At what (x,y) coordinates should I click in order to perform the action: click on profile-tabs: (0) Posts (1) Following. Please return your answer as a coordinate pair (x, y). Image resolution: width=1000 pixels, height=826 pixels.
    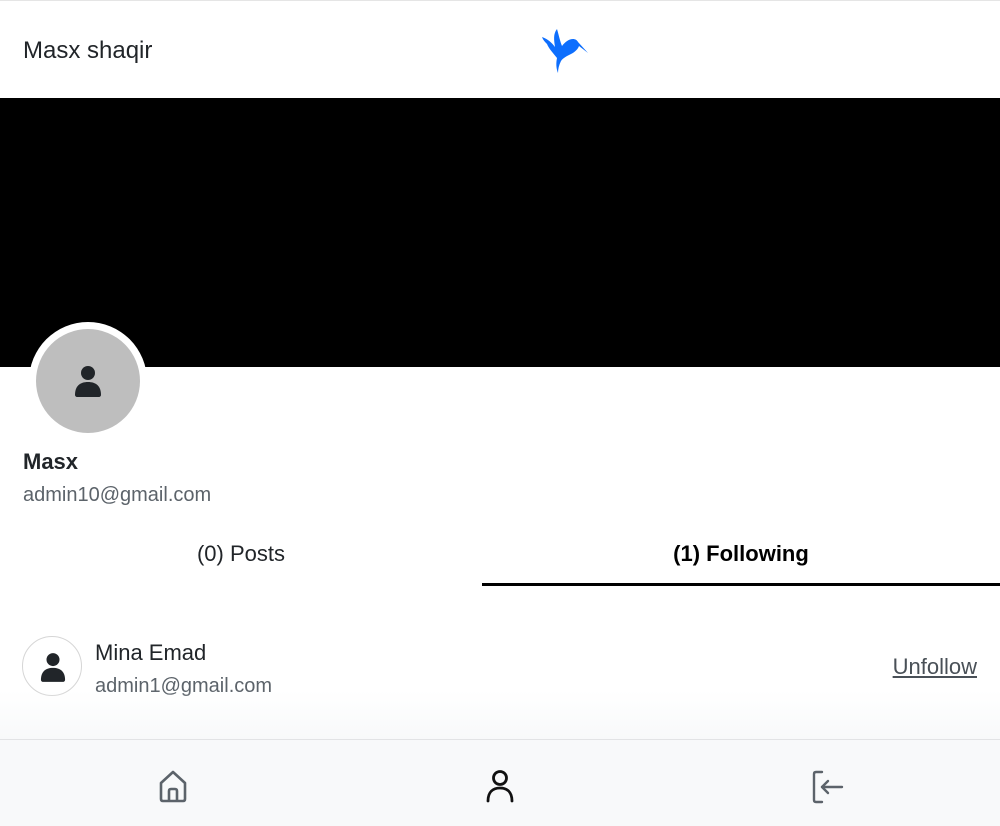
    Looking at the image, I should click on (500, 557).